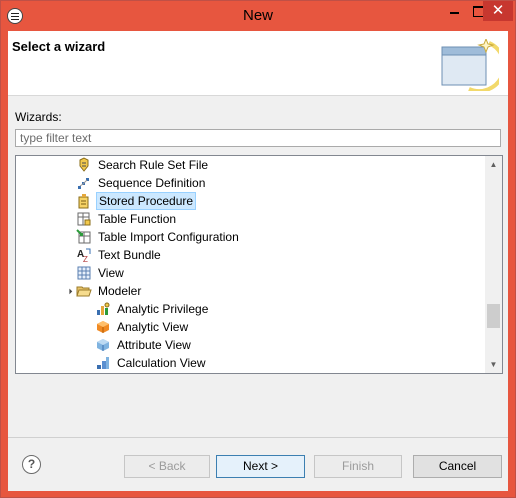 The height and width of the screenshot is (498, 516). I want to click on tree-scrollbar: ▲ ▼, so click(493, 264).